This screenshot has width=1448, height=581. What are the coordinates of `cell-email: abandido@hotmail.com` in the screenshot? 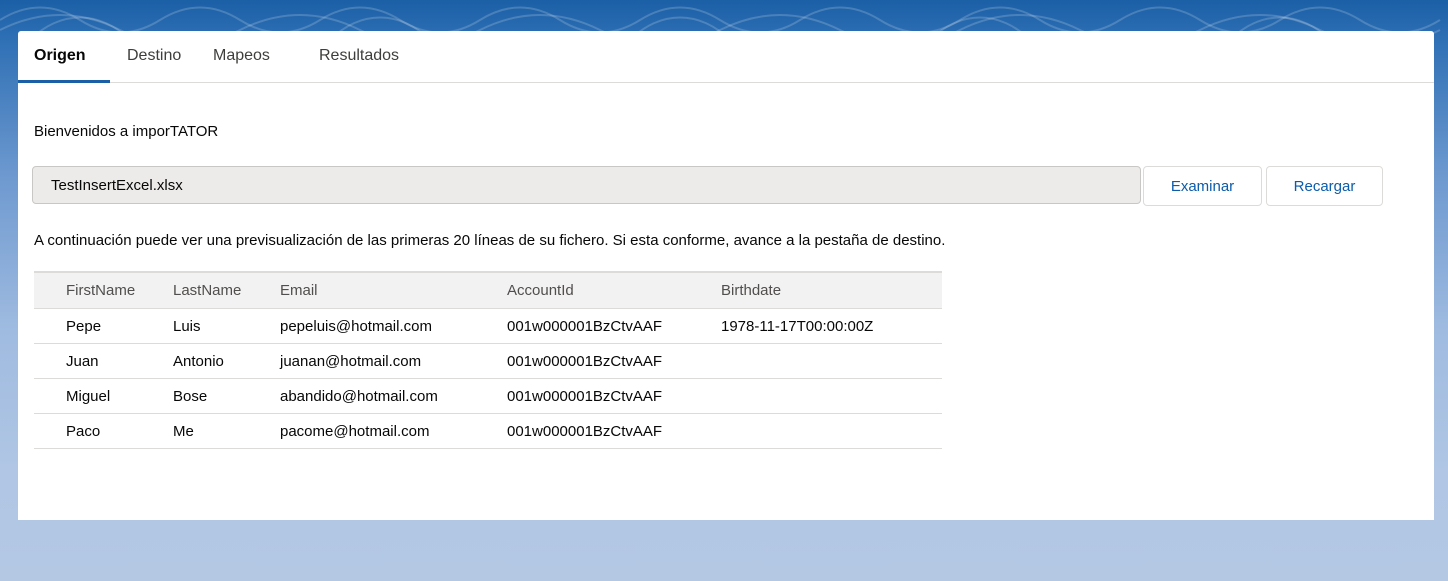 It's located at (361, 396).